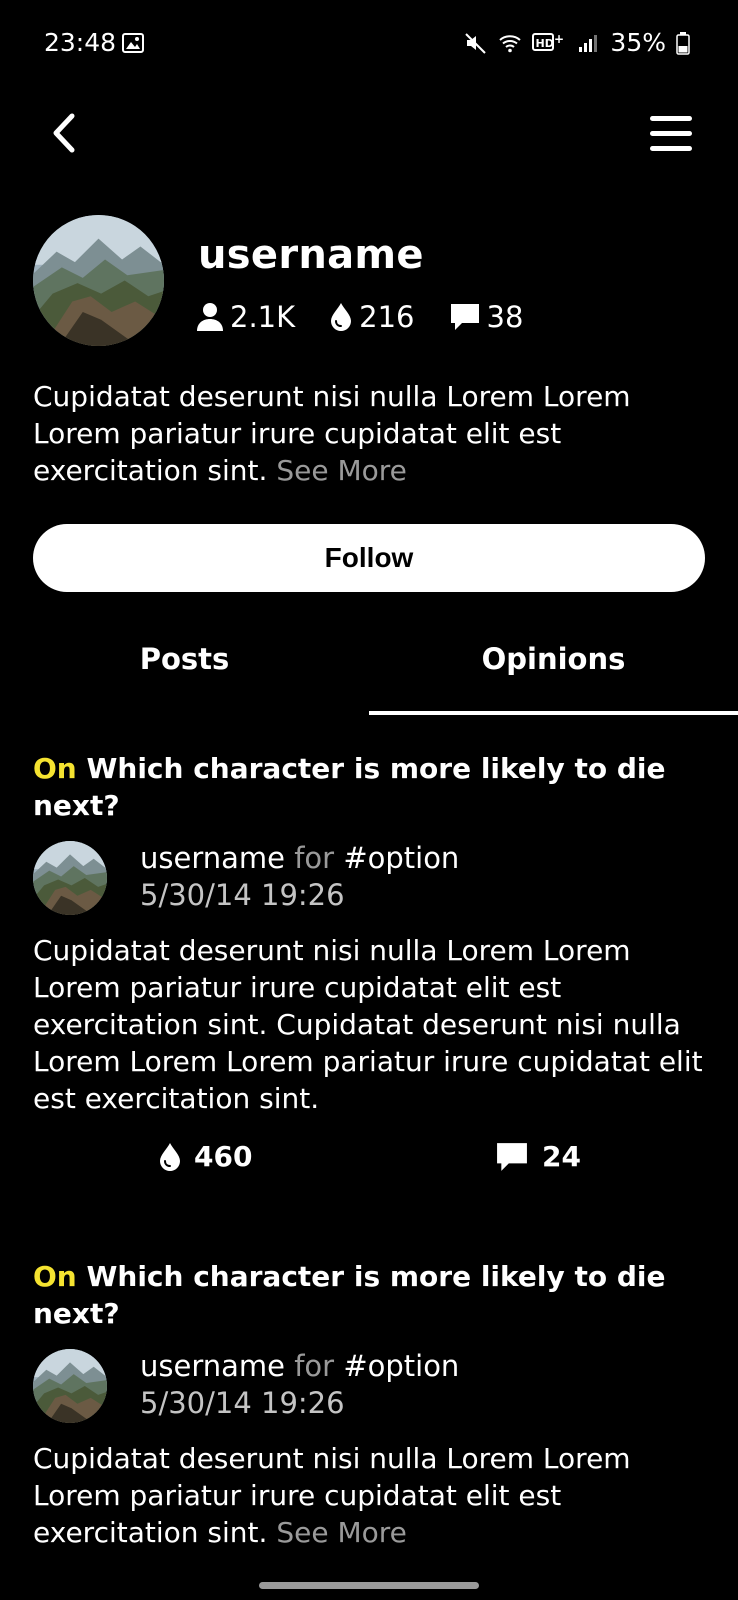  I want to click on profile-stats: 2.1K 216 38, so click(376, 317).